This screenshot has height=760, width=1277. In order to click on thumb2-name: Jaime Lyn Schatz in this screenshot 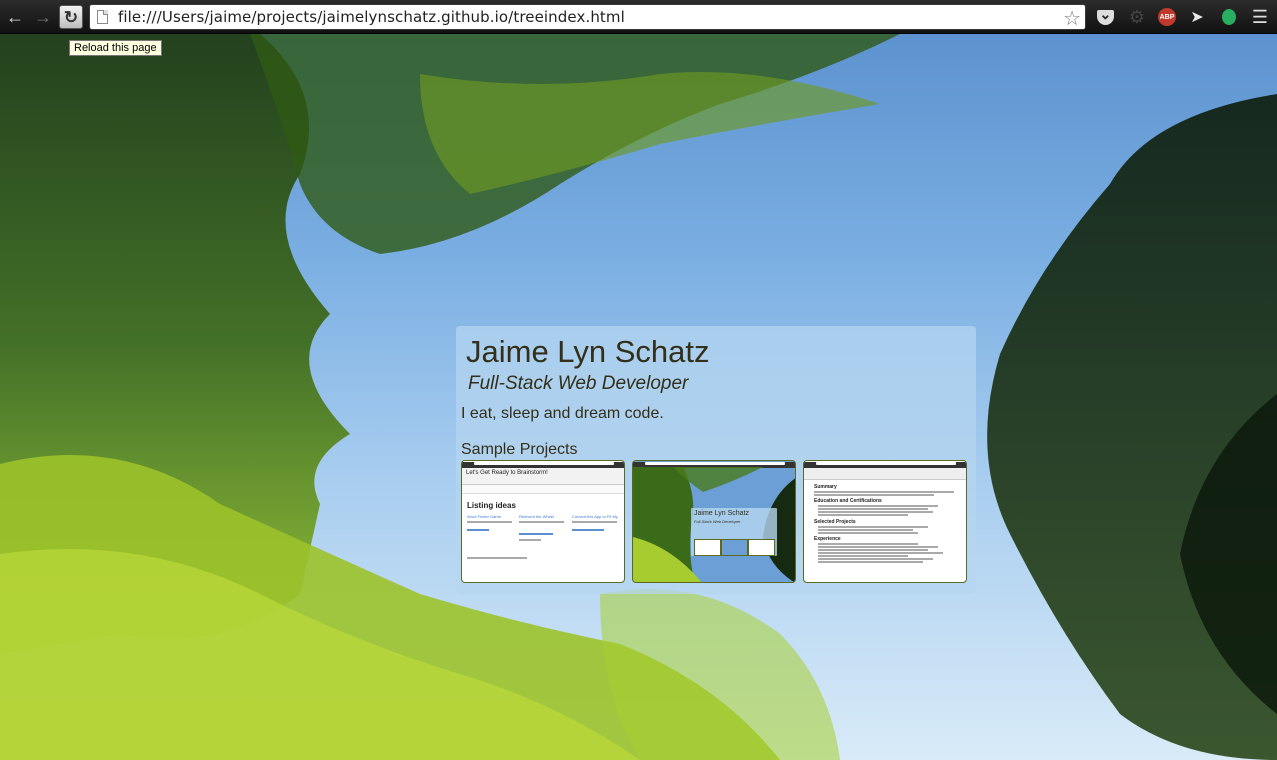, I will do `click(721, 513)`.